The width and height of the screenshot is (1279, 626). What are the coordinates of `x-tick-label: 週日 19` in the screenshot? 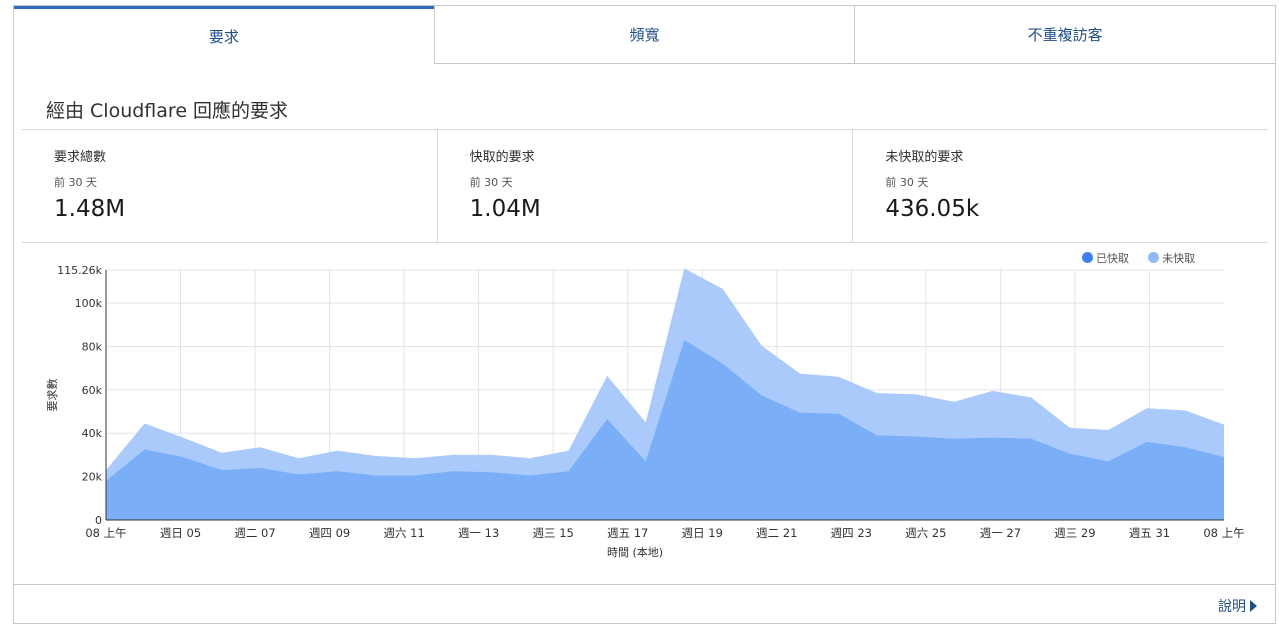 It's located at (702, 533).